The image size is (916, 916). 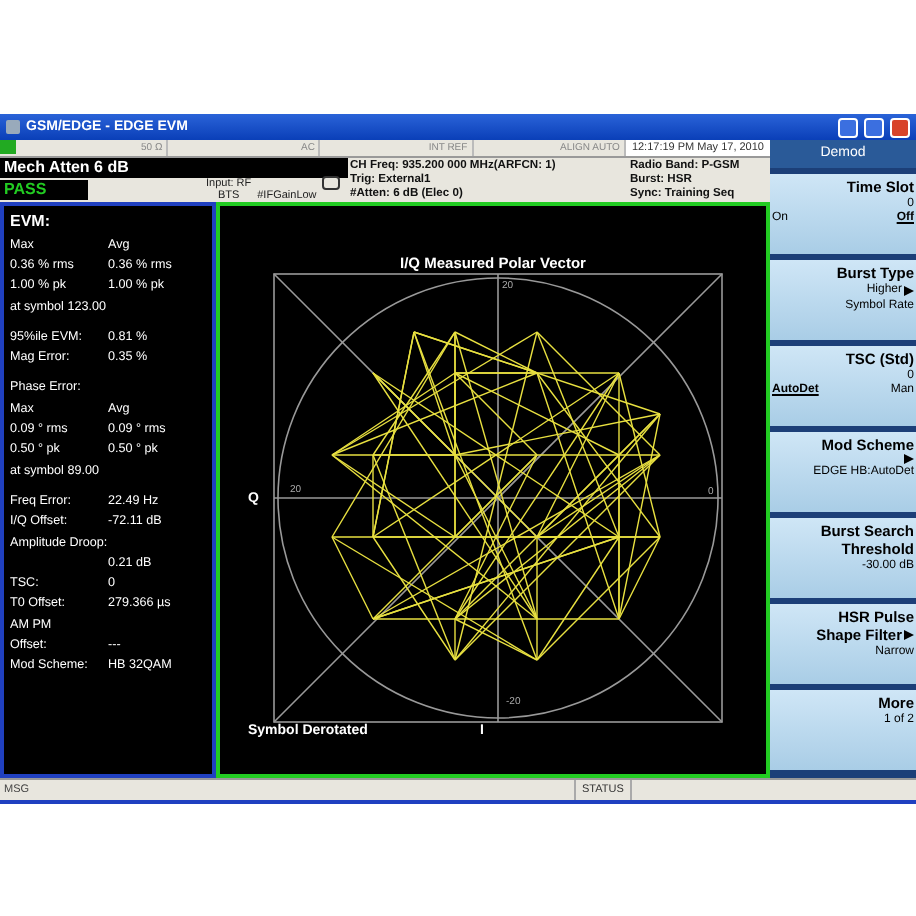 I want to click on monitor-icon, so click(x=331, y=183).